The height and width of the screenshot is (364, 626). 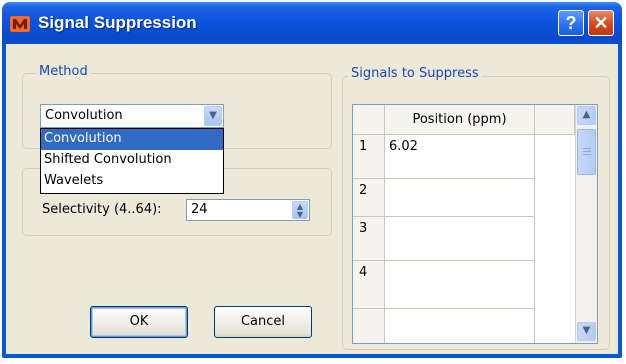 What do you see at coordinates (199, 209) in the screenshot?
I see `selectivity-value: 24` at bounding box center [199, 209].